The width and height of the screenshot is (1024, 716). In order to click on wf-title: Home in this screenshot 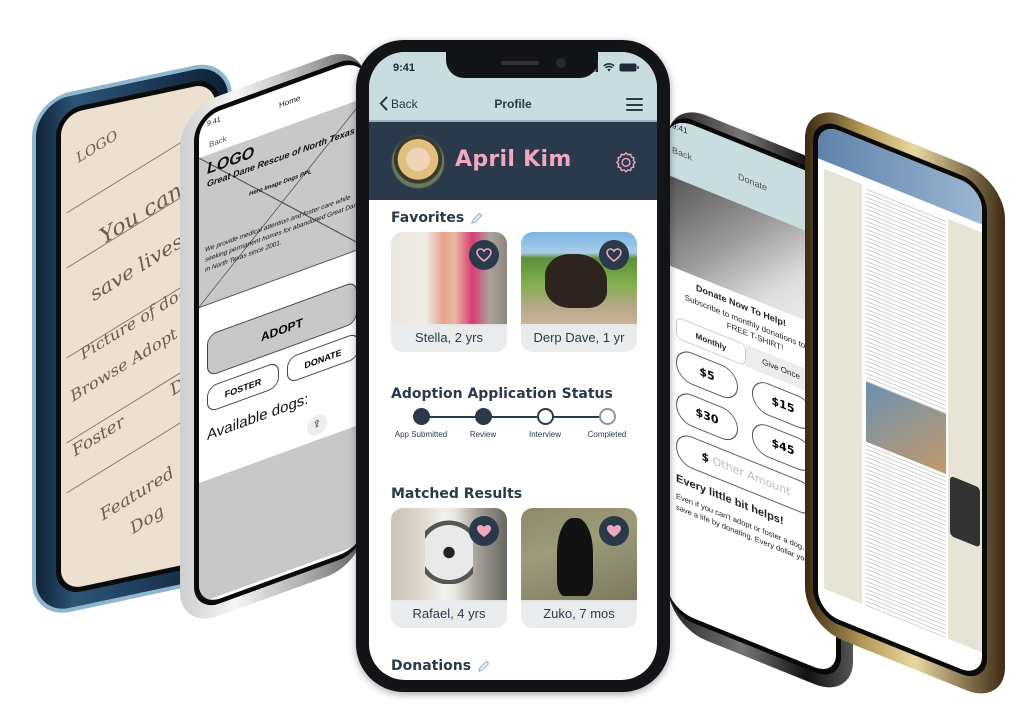, I will do `click(290, 101)`.